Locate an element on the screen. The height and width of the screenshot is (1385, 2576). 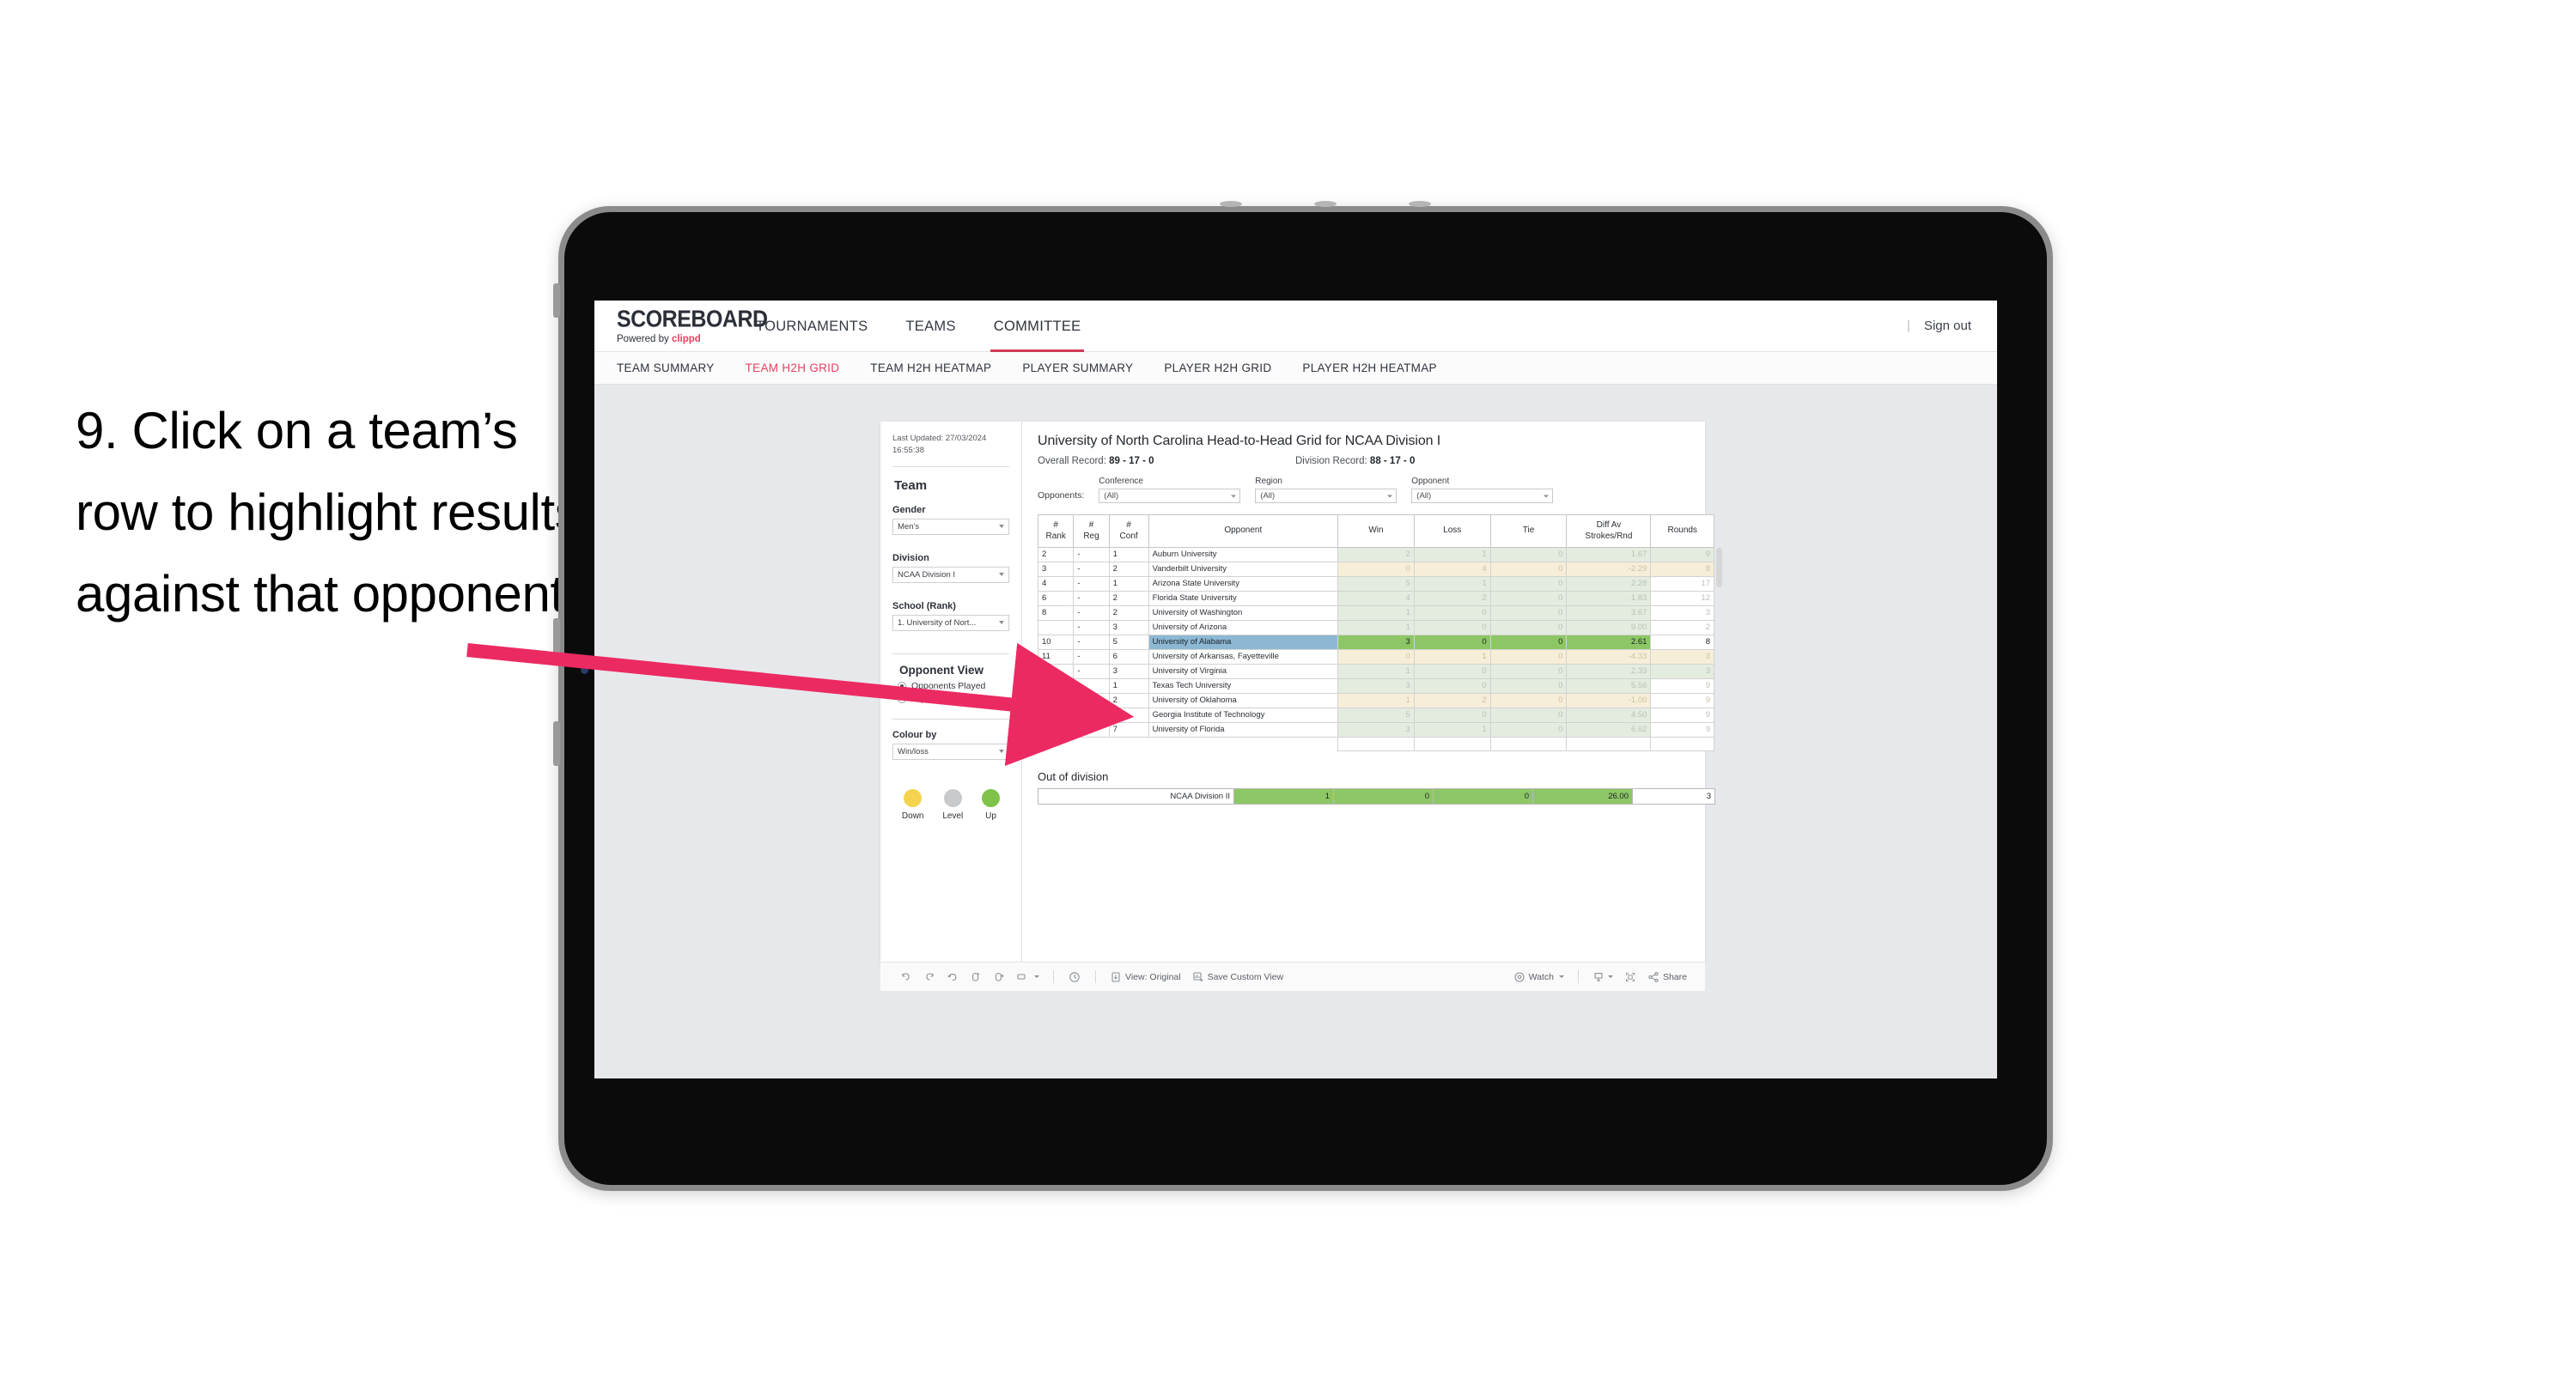
ood-label: NCAA Division II is located at coordinates (1136, 796).